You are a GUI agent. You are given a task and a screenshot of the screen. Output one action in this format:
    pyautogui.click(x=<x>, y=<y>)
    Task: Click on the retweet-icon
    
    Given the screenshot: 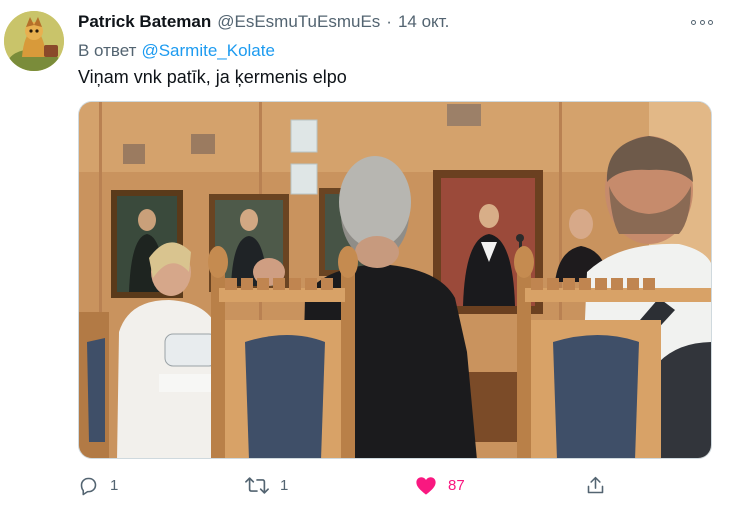 What is the action you would take?
    pyautogui.click(x=257, y=485)
    